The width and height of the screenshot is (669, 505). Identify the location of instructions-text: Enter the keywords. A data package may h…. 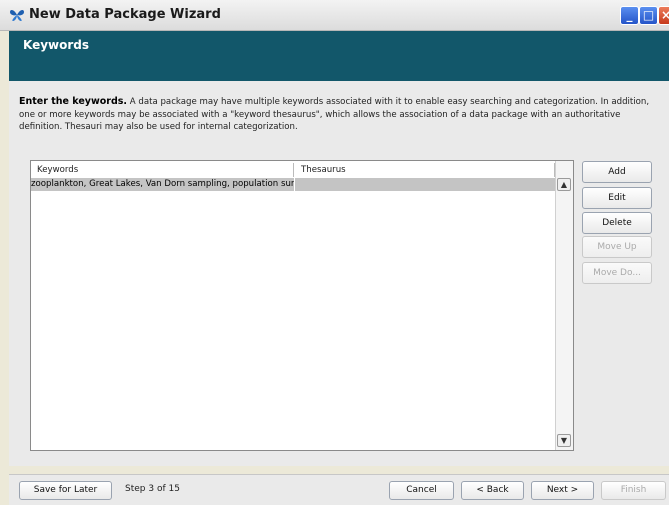
(336, 115).